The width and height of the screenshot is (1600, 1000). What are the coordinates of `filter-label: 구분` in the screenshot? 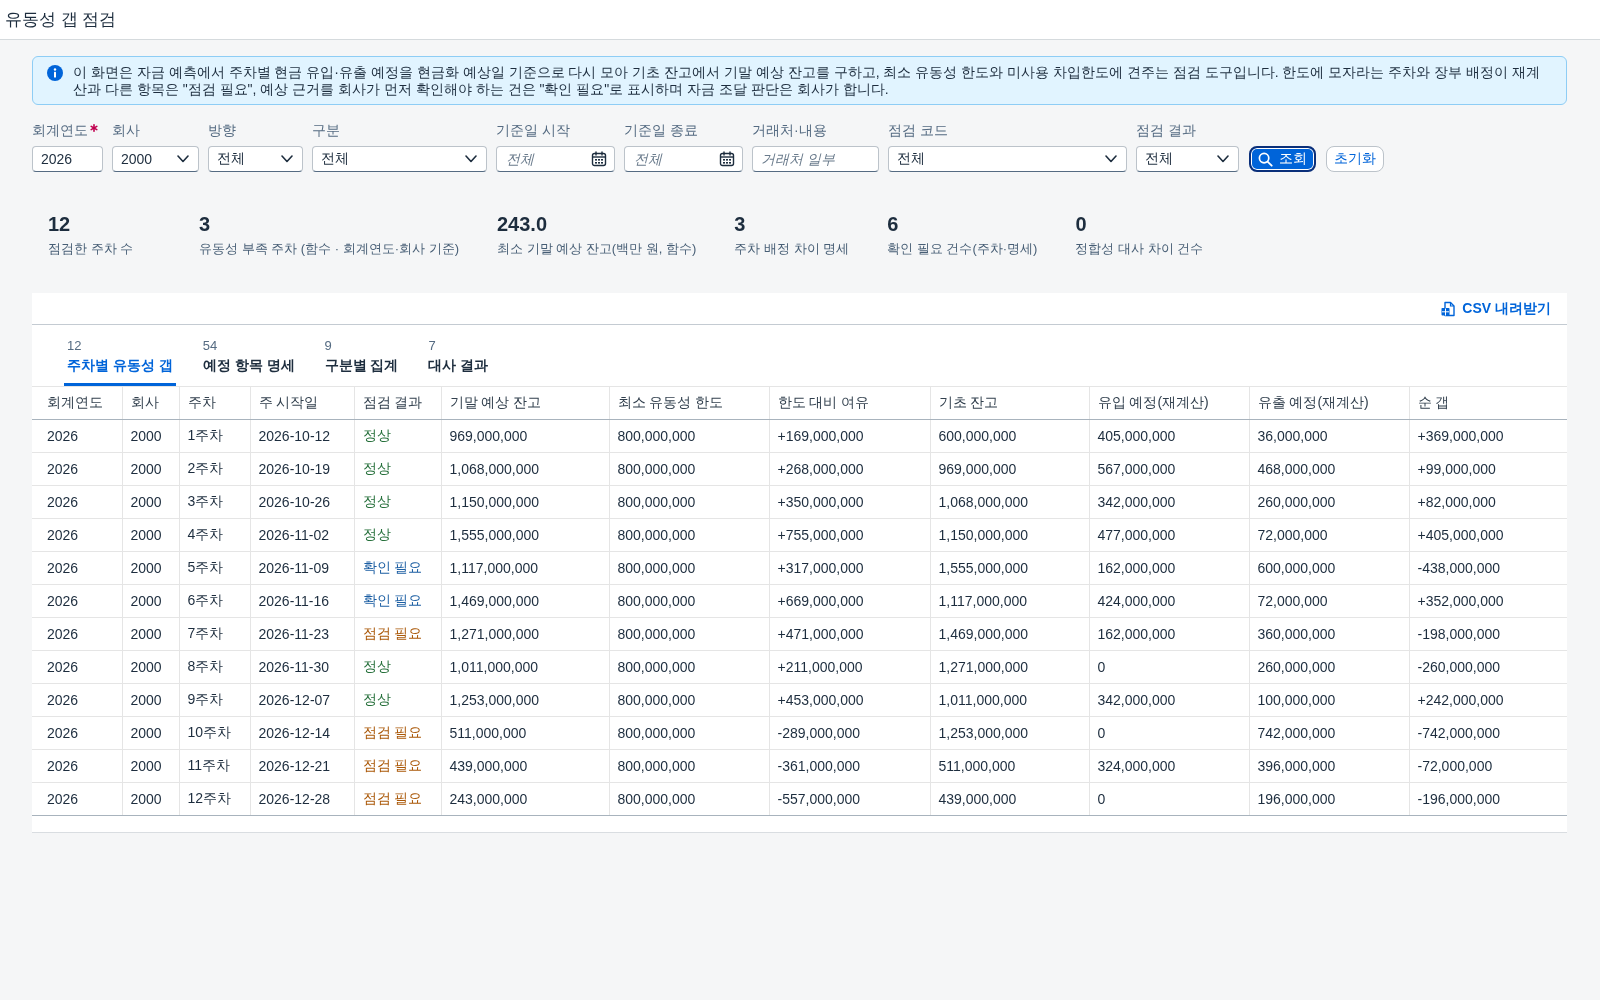 It's located at (326, 130).